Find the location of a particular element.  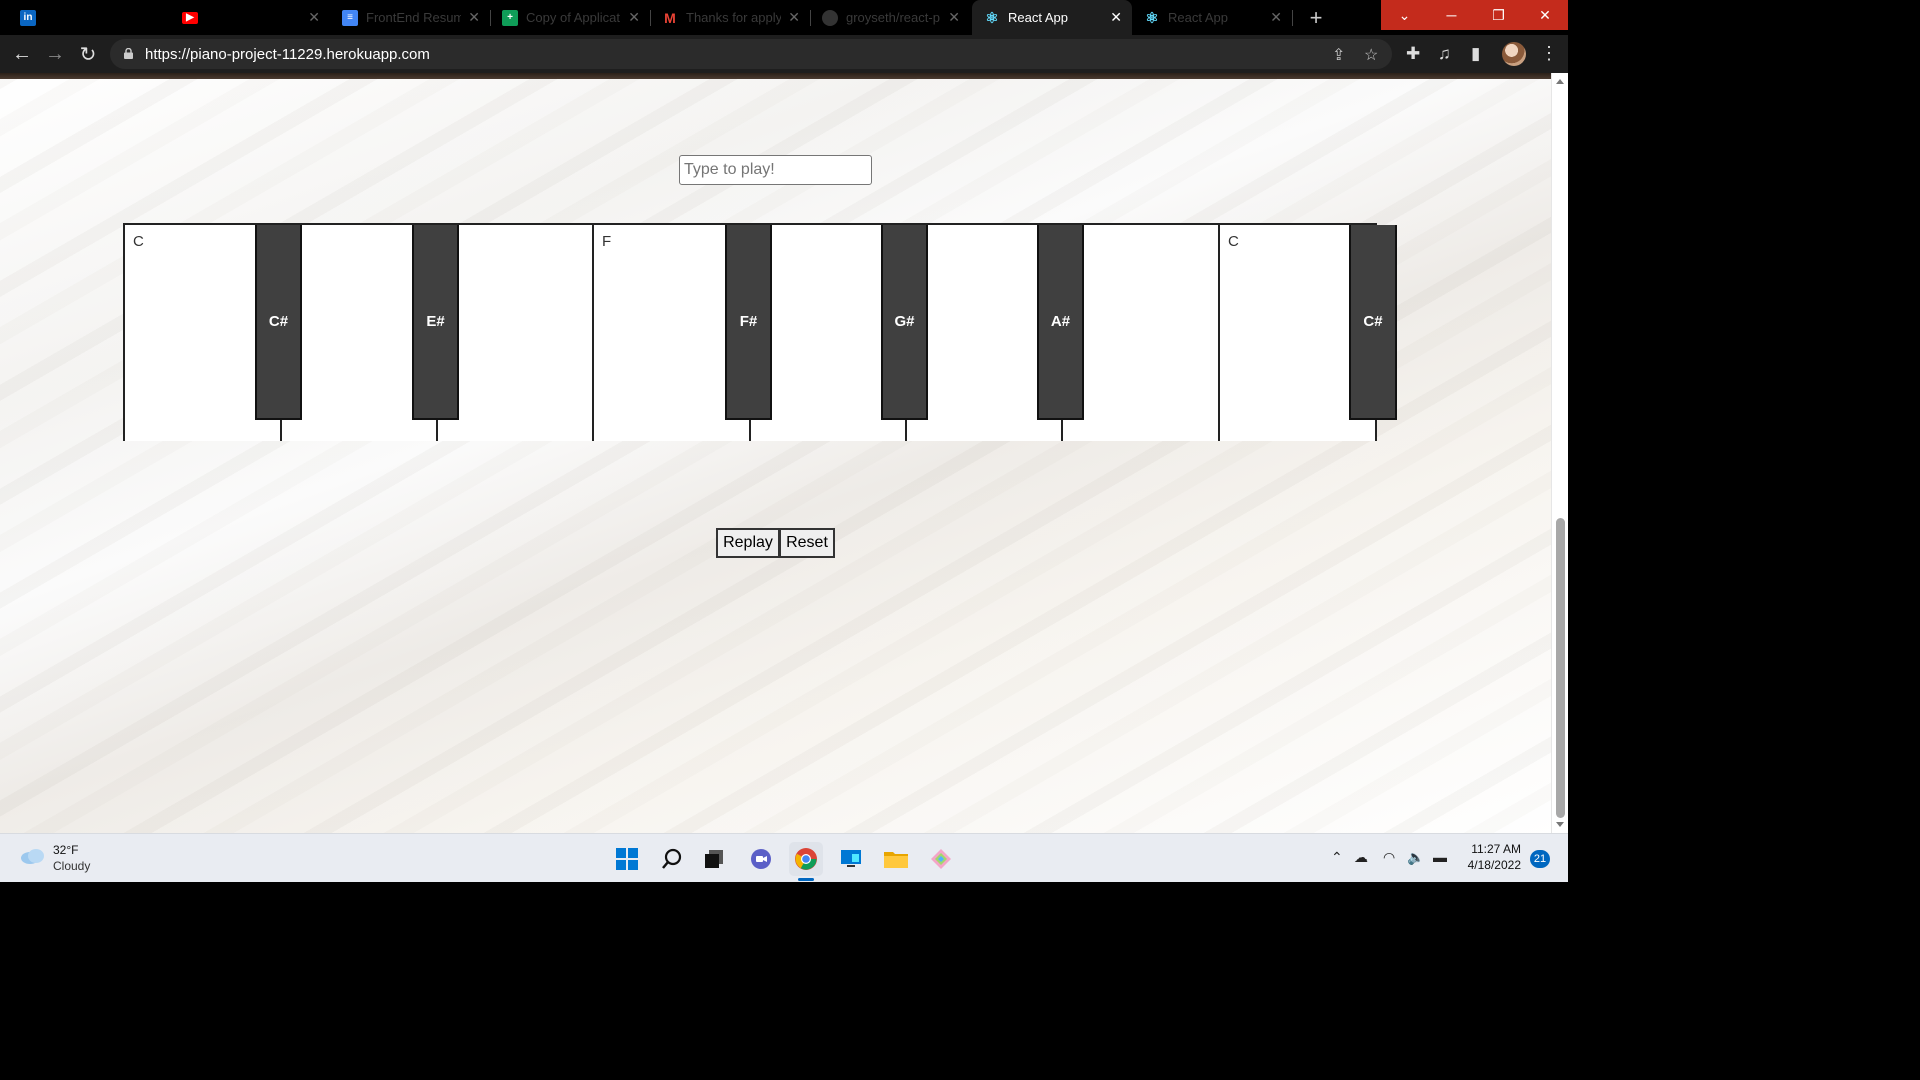

new-tab-button: + is located at coordinates (1316, 18).